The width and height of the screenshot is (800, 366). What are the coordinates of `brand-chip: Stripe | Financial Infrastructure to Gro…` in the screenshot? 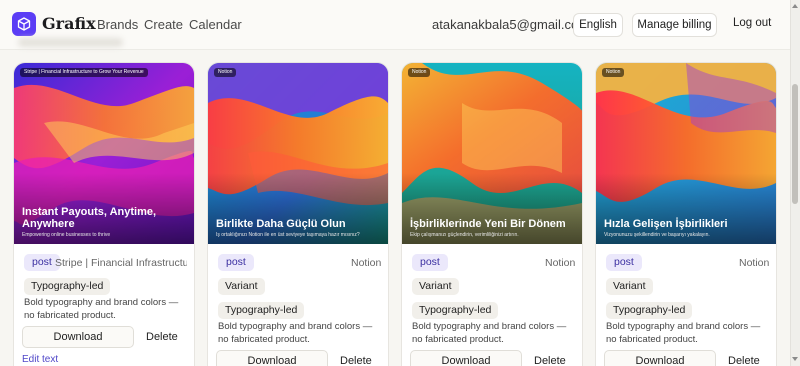 It's located at (84, 72).